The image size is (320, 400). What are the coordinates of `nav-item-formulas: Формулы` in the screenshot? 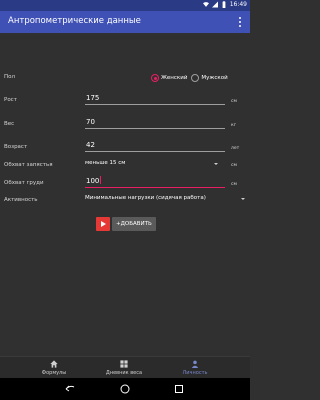 It's located at (54, 368).